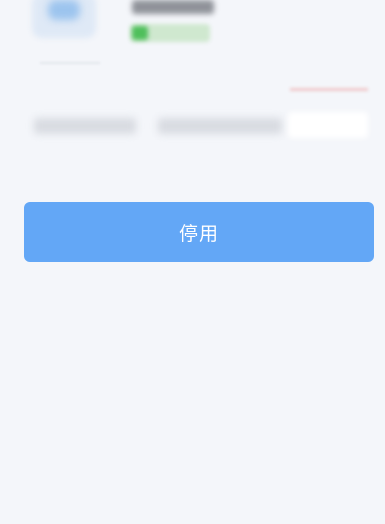 This screenshot has height=524, width=385. What do you see at coordinates (199, 232) in the screenshot?
I see `disable-button: 停用` at bounding box center [199, 232].